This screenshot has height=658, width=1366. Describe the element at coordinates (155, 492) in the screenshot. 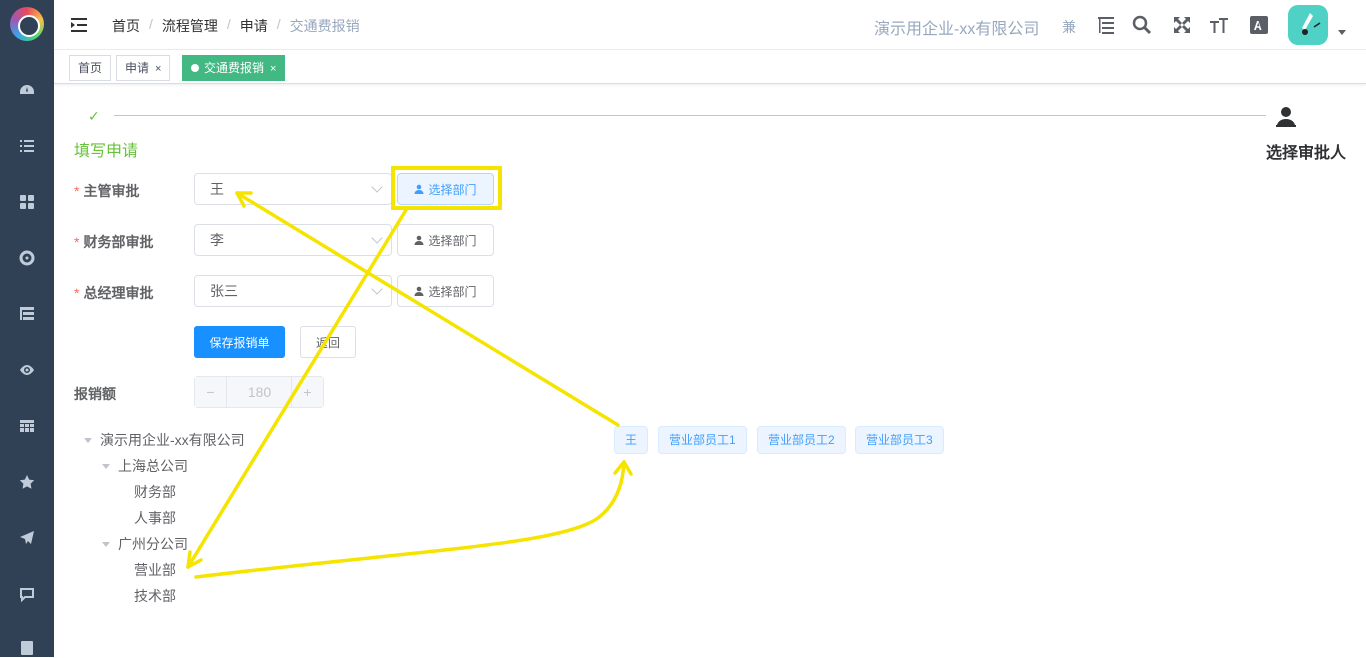

I see `tree-node-finance: 财务部` at that location.